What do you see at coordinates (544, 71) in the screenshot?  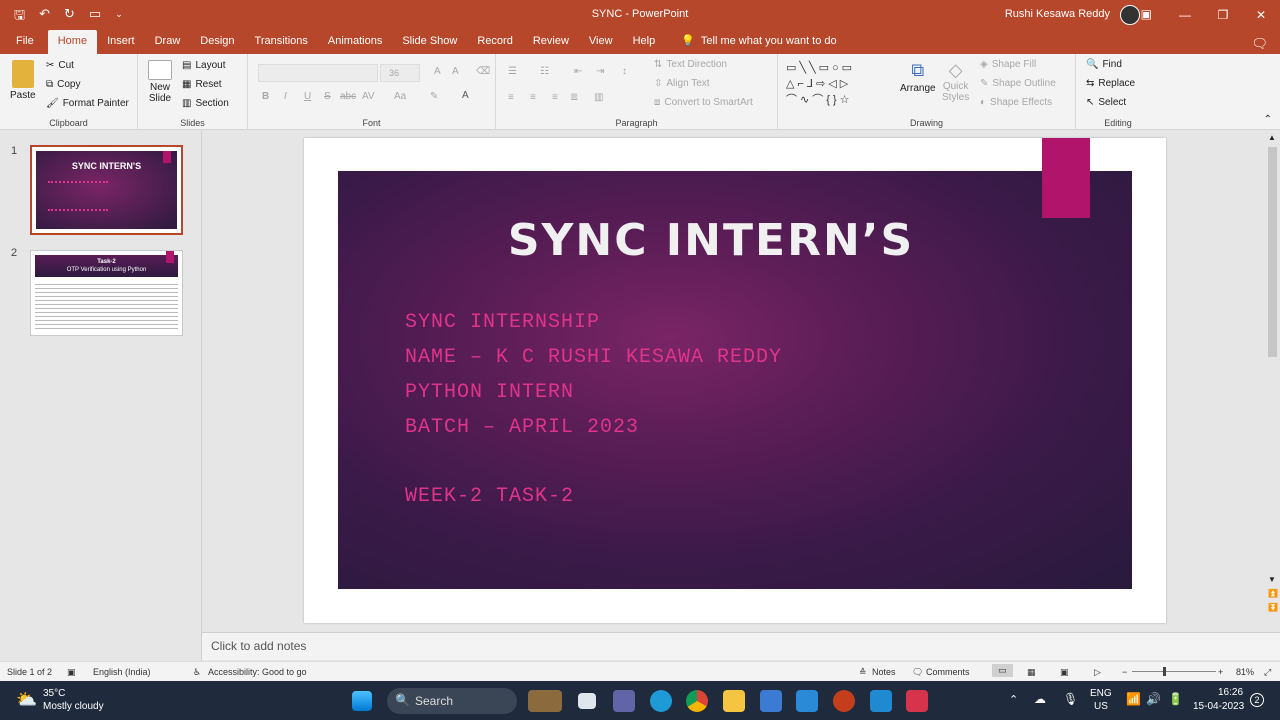 I see `numbering-icon: ☷` at bounding box center [544, 71].